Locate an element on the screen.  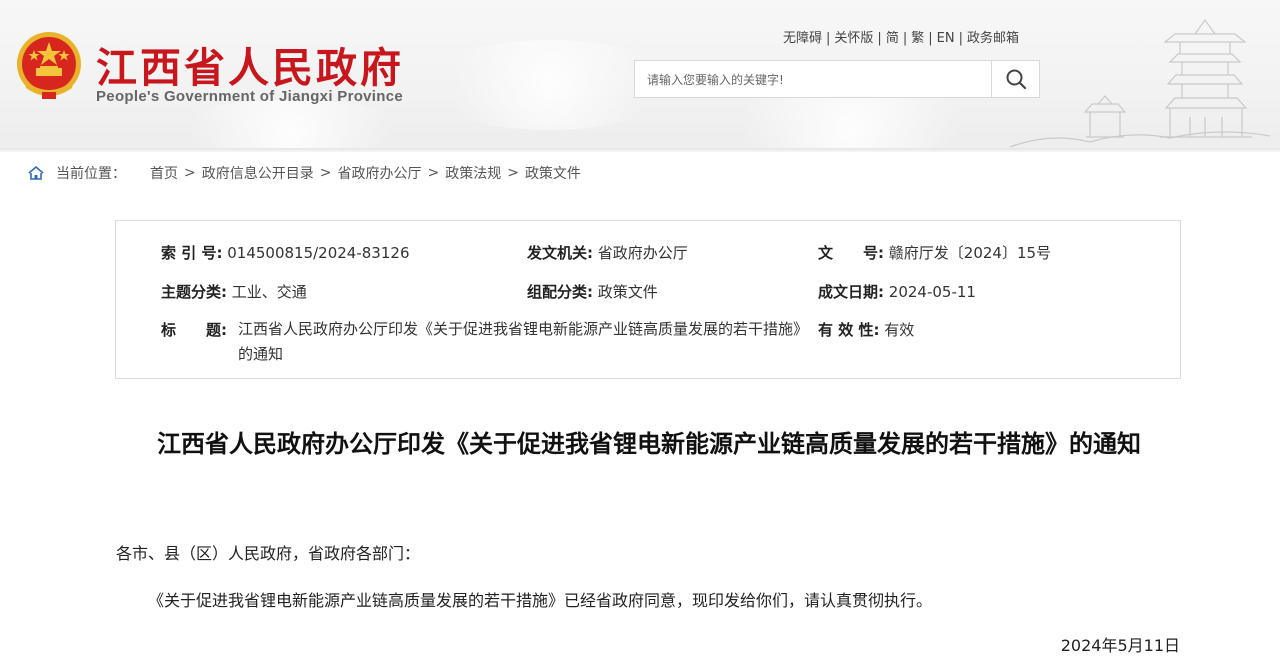
link-simplified: 简 is located at coordinates (892, 38).